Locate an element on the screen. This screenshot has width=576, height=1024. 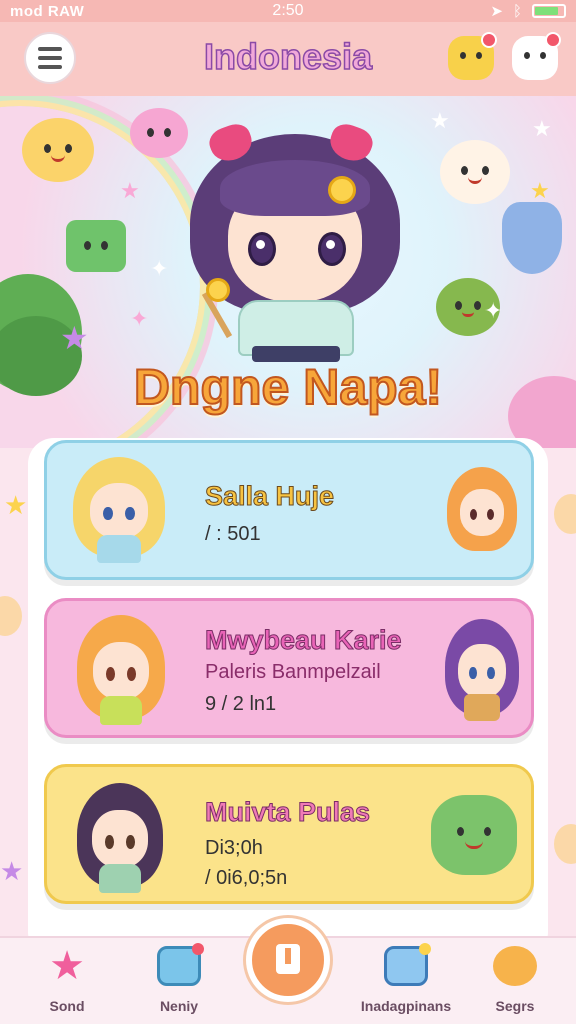
side-mascot-icon is located at coordinates (11, 616).